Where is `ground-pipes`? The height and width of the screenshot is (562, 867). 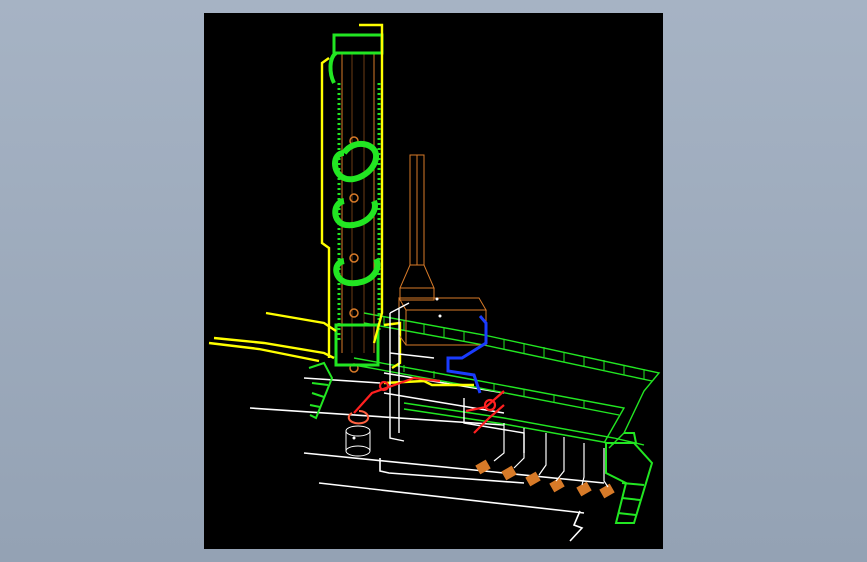
ground-pipes is located at coordinates (427, 457).